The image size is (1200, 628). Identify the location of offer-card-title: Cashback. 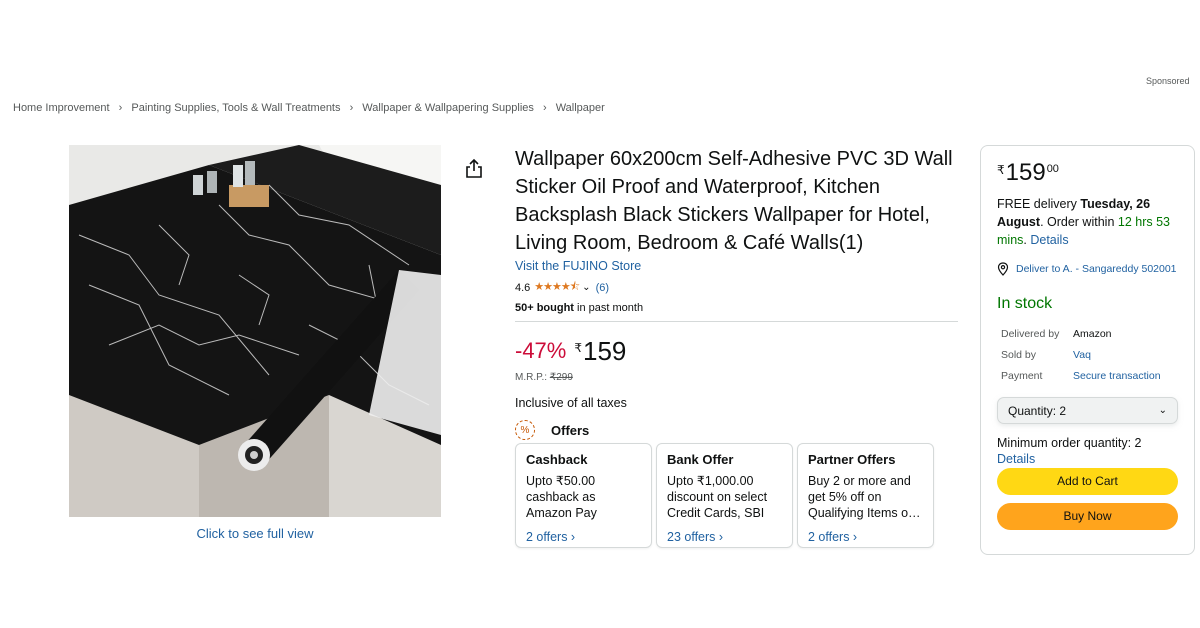
(557, 459).